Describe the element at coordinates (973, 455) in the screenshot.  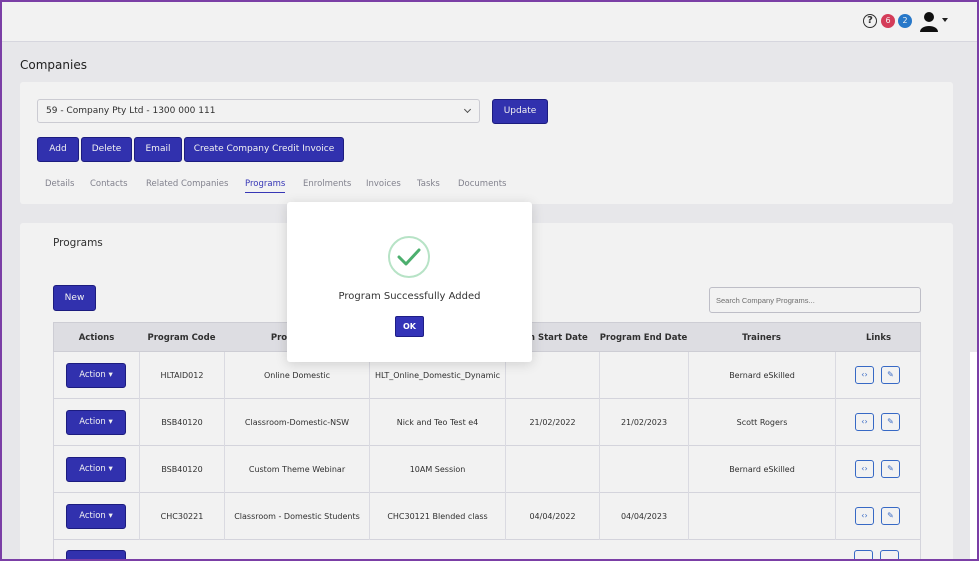
I see `scrollbar` at that location.